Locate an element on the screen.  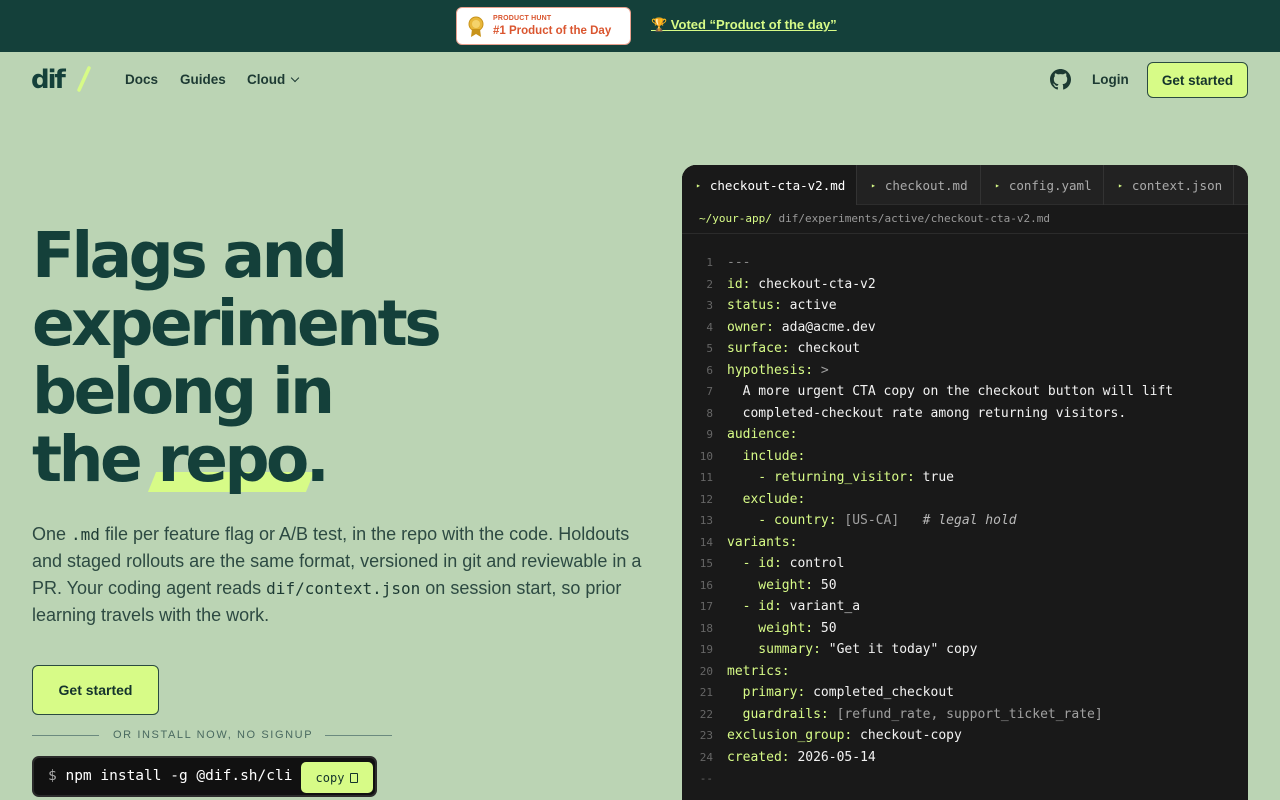
code-line: 16 weight: 50 is located at coordinates (965, 586).